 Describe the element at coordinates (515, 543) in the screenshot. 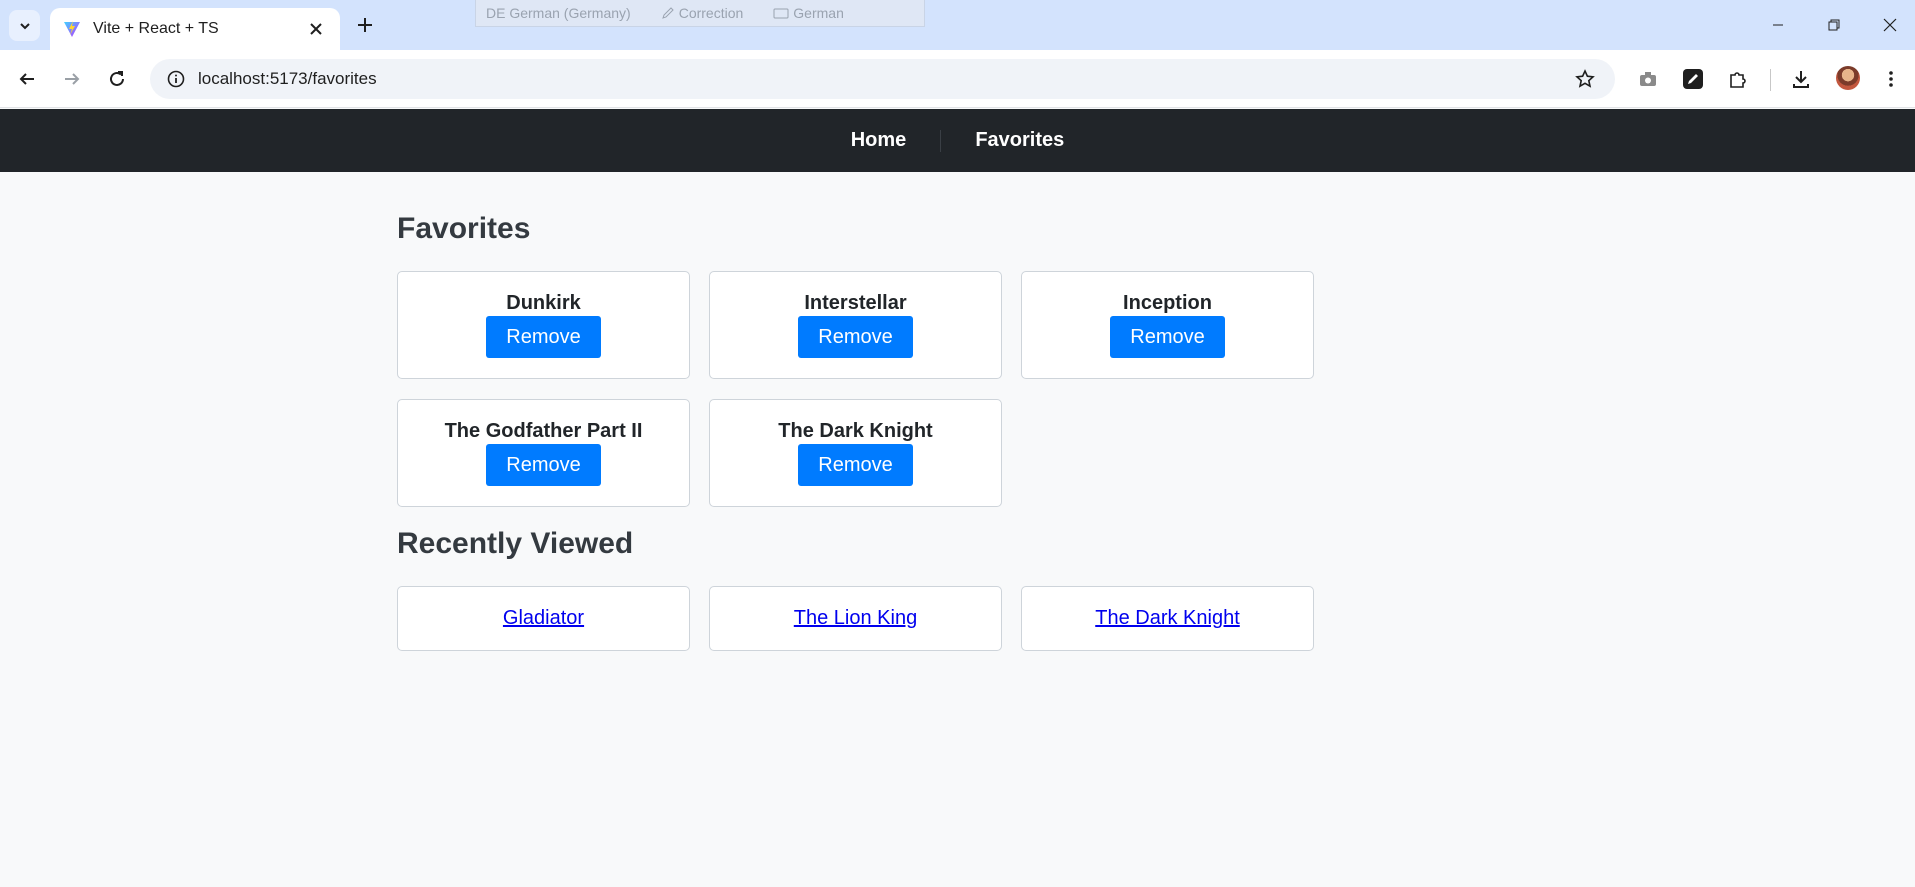

I see `recently-viewed-heading: Recently Viewed` at that location.